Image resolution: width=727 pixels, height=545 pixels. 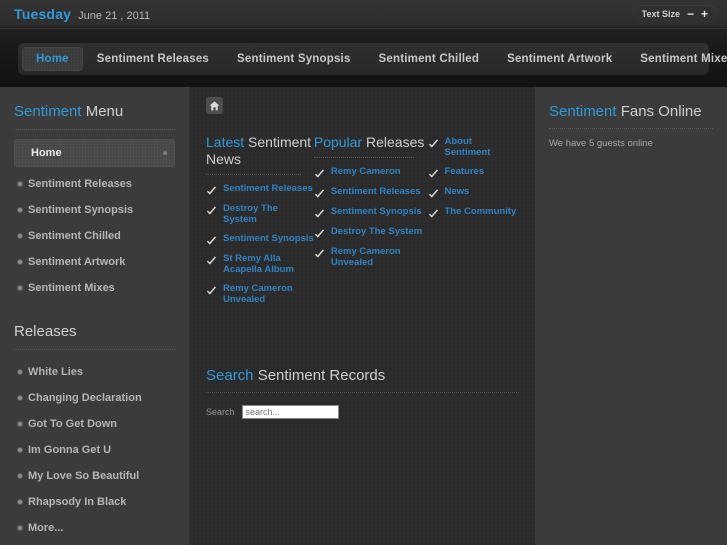 What do you see at coordinates (362, 393) in the screenshot?
I see `search-module: Search Sentiment Records Search` at bounding box center [362, 393].